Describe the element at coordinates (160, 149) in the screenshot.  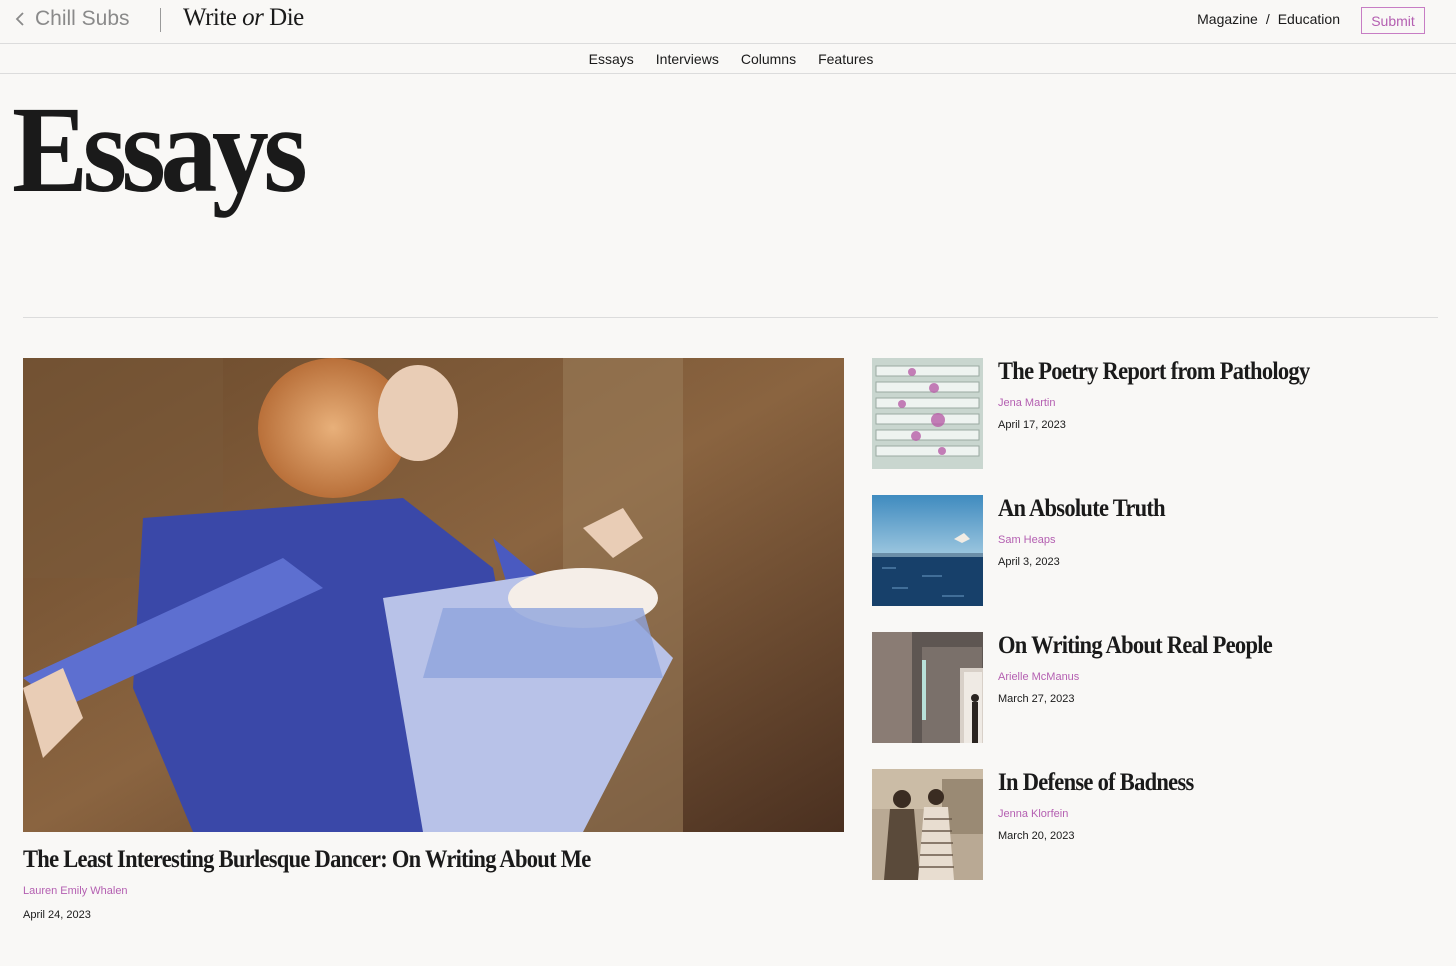
I see `page-title: Essays` at that location.